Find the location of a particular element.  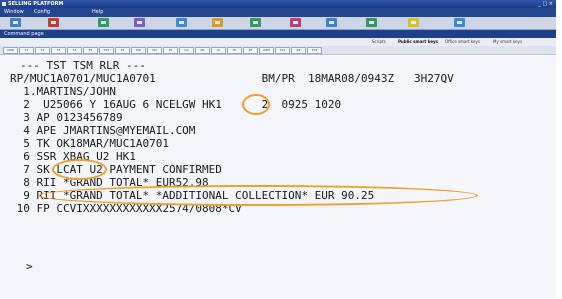

terminal-line: 7 SK LCAT U2 PAYMENT CONFIRMED is located at coordinates (116, 169).